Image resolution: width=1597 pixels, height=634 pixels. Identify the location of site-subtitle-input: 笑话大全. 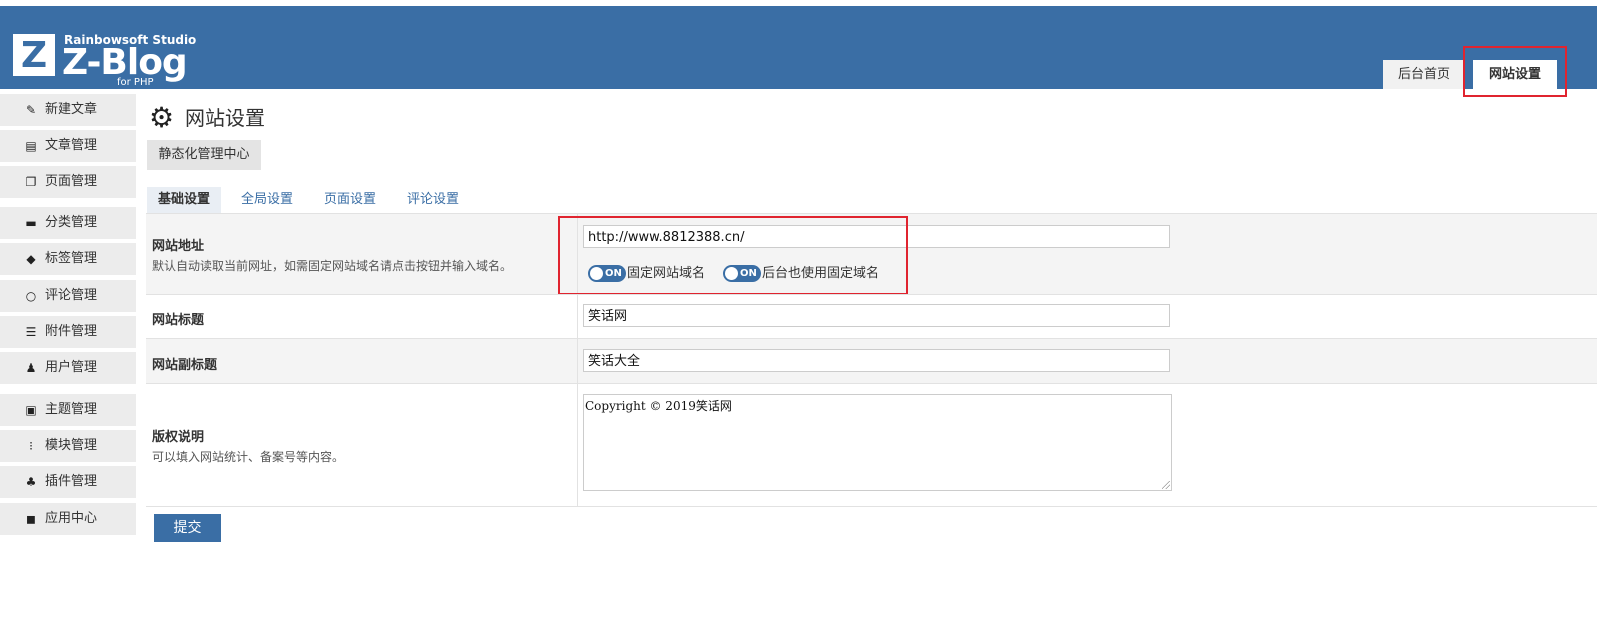
(876, 360).